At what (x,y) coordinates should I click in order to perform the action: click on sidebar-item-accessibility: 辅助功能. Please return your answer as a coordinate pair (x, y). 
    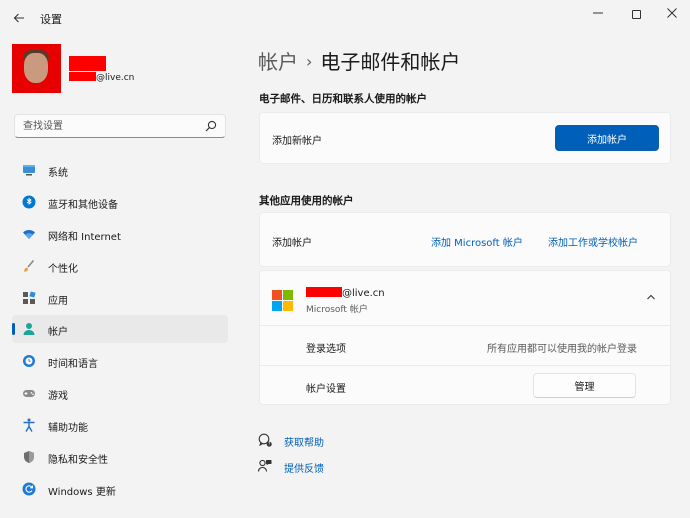
    Looking at the image, I should click on (120, 425).